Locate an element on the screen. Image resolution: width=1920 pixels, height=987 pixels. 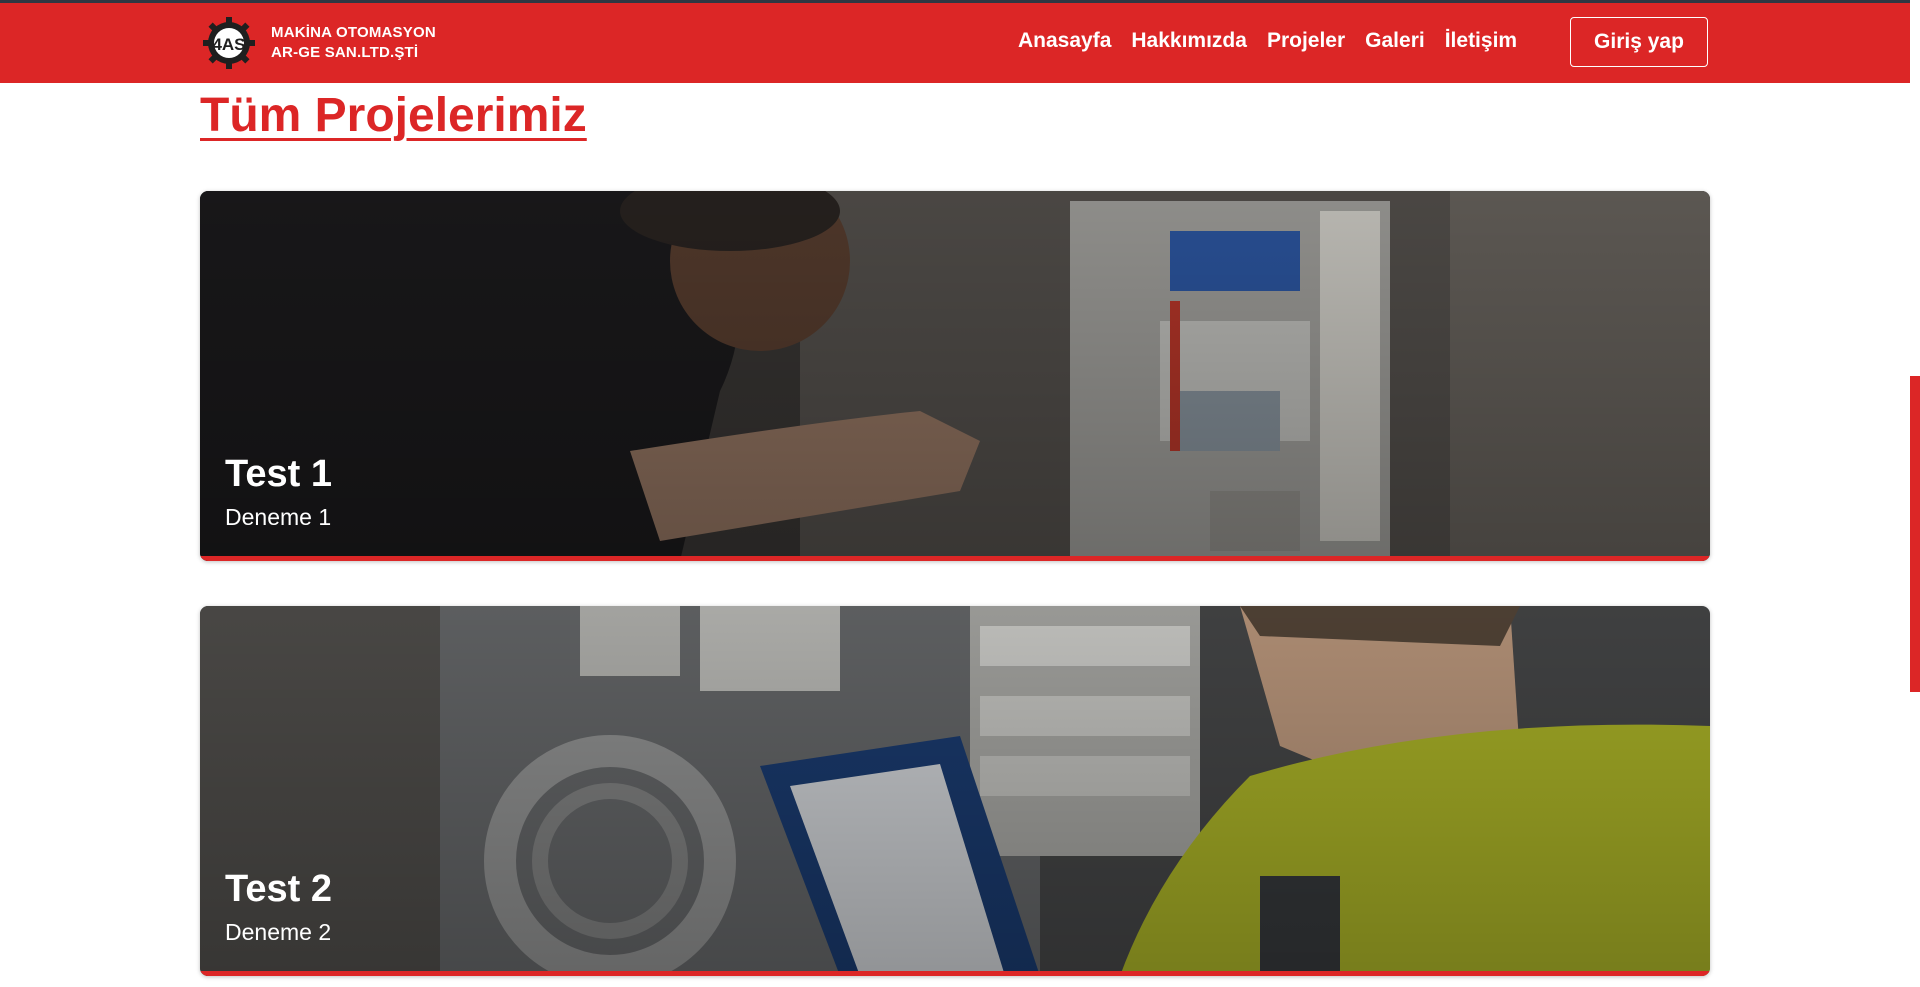
nav-hakkimizda: Hakkımızda is located at coordinates (1189, 41).